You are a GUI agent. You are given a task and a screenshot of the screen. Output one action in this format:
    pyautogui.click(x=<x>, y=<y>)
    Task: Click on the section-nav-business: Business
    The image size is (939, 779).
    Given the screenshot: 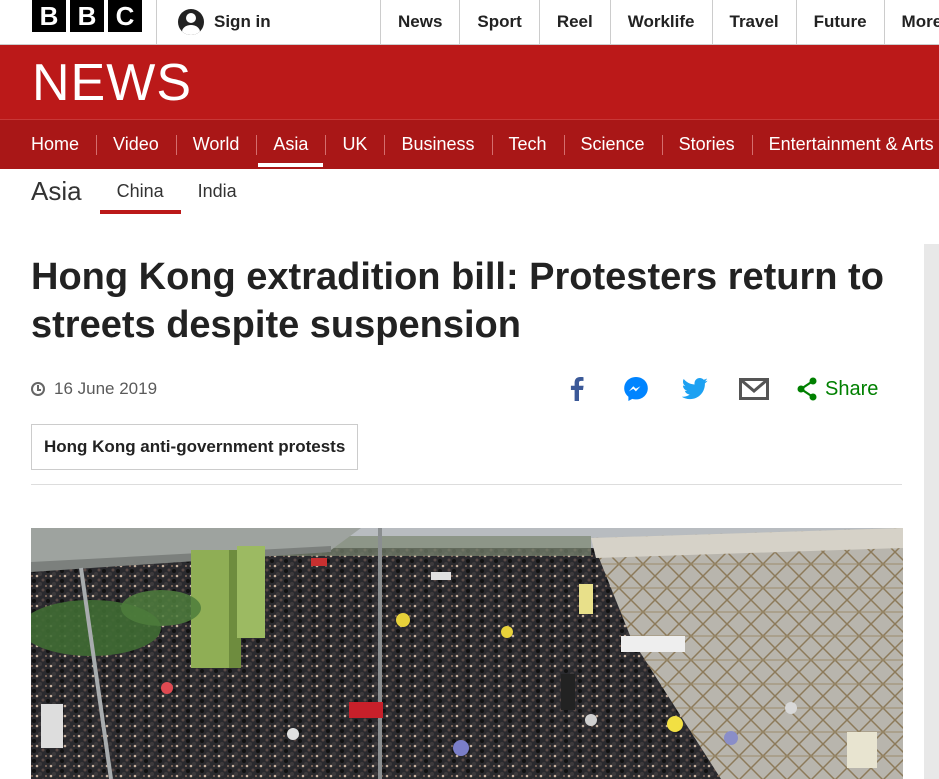 What is the action you would take?
    pyautogui.click(x=437, y=144)
    